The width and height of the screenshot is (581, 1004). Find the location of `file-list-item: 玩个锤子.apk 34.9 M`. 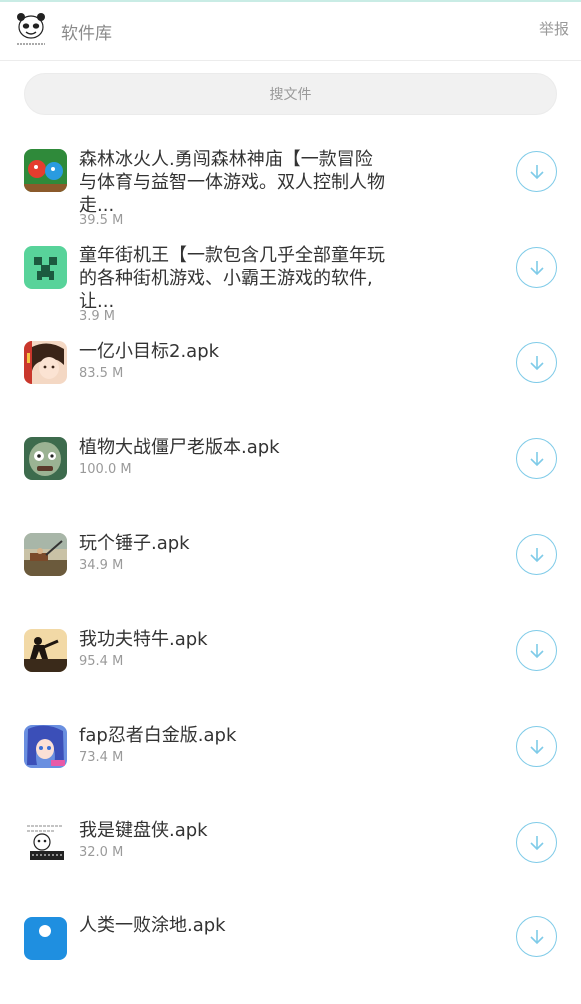

file-list-item: 玩个锤子.apk 34.9 M is located at coordinates (290, 572).